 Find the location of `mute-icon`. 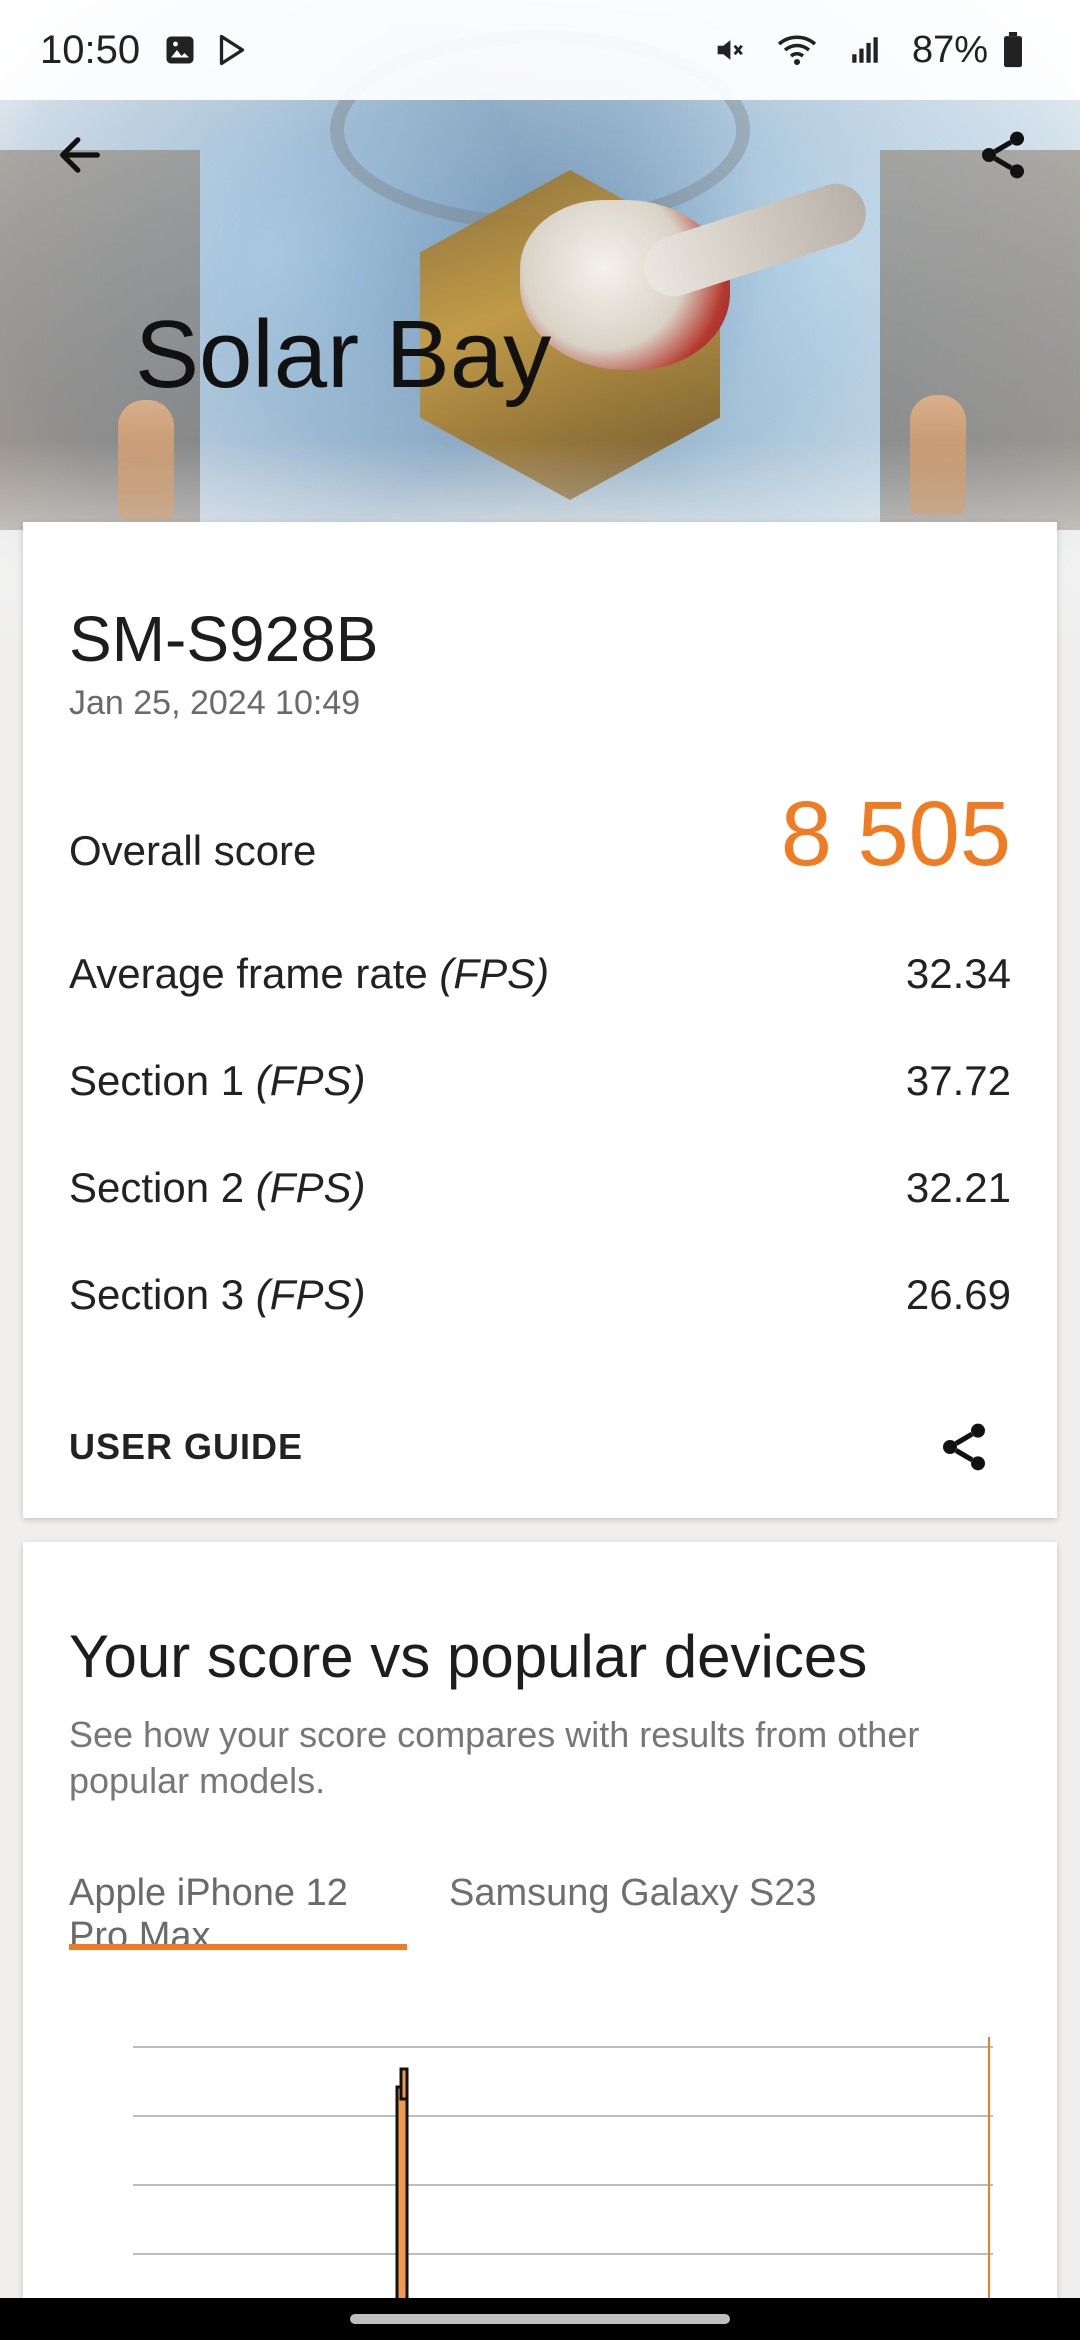

mute-icon is located at coordinates (729, 50).